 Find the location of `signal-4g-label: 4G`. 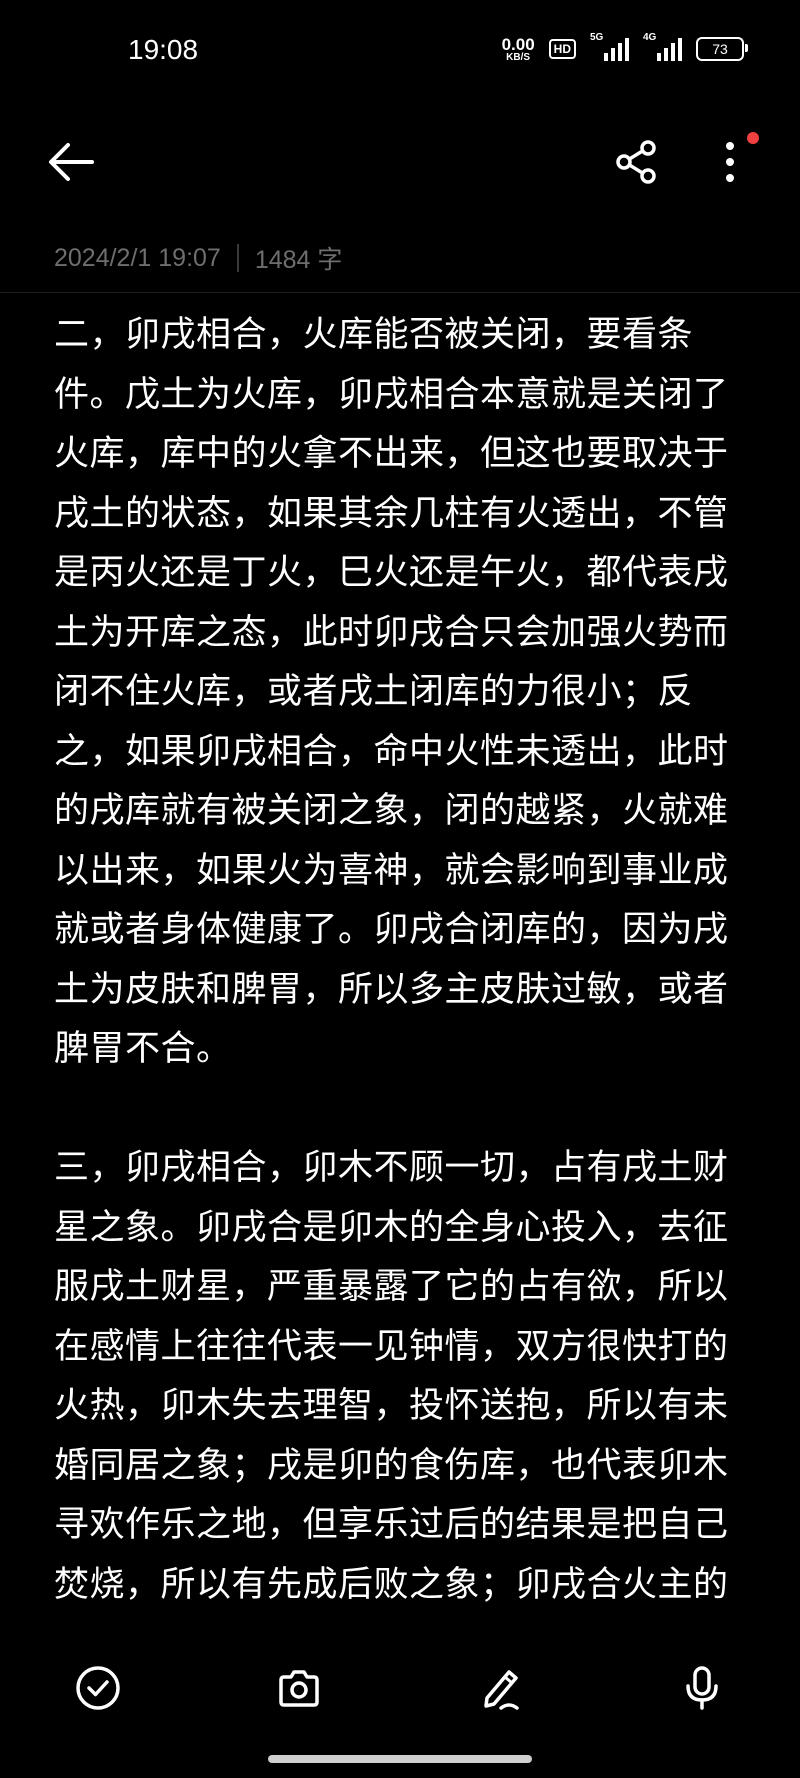

signal-4g-label: 4G is located at coordinates (650, 37).